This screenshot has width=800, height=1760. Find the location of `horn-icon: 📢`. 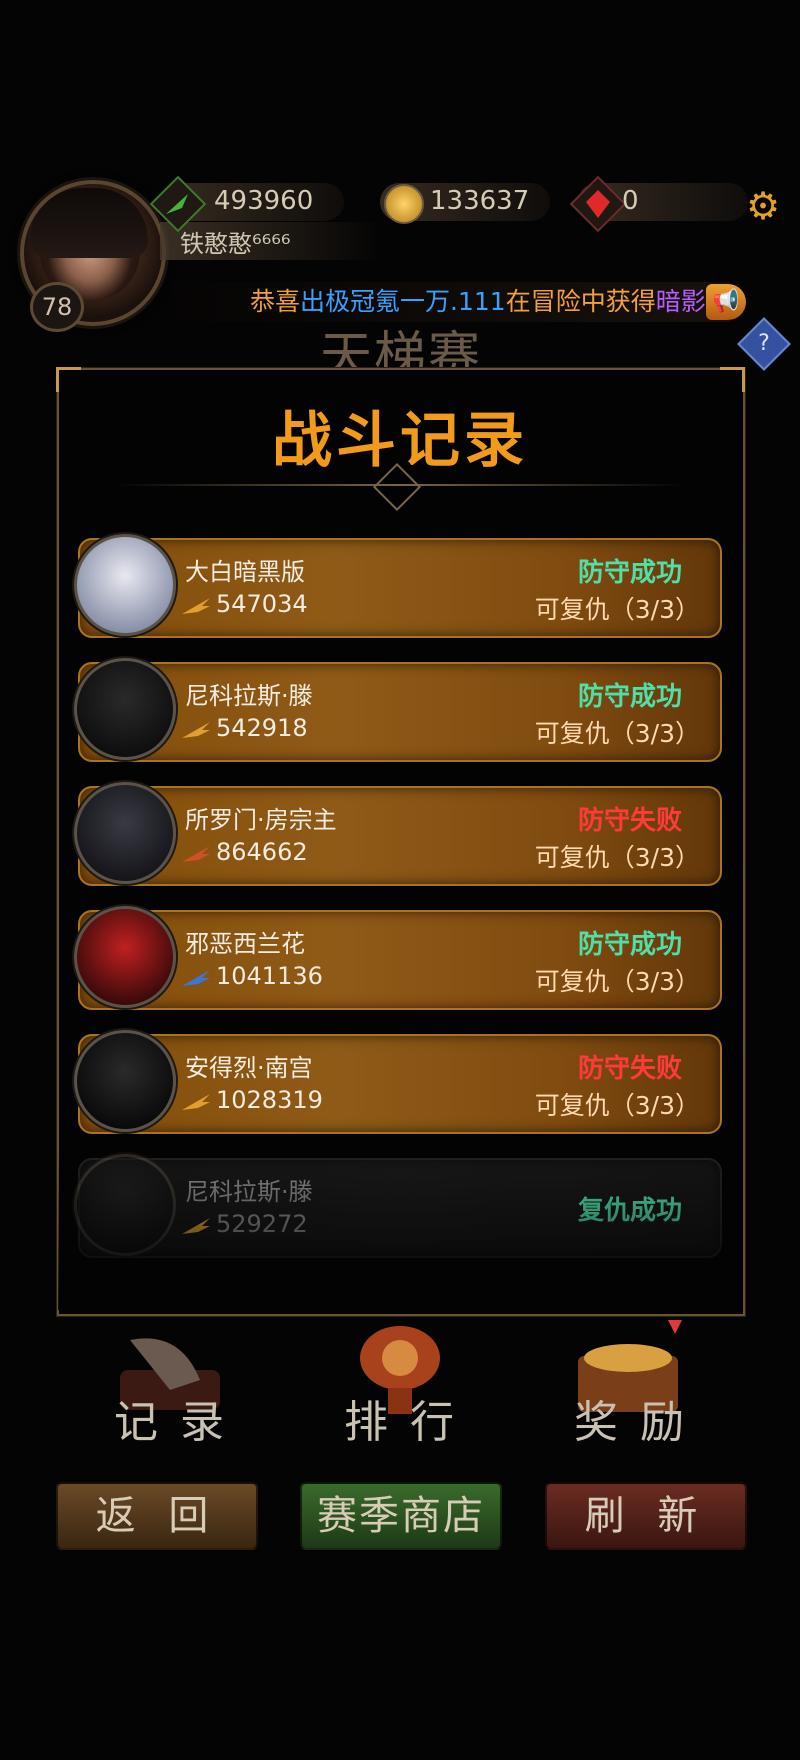

horn-icon: 📢 is located at coordinates (726, 302).